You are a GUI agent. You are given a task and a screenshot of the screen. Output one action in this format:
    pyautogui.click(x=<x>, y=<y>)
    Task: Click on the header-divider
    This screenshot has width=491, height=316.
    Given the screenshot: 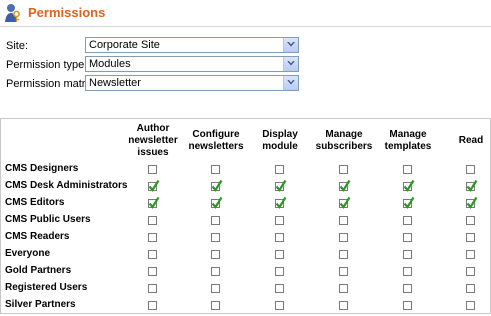 What is the action you would take?
    pyautogui.click(x=245, y=26)
    